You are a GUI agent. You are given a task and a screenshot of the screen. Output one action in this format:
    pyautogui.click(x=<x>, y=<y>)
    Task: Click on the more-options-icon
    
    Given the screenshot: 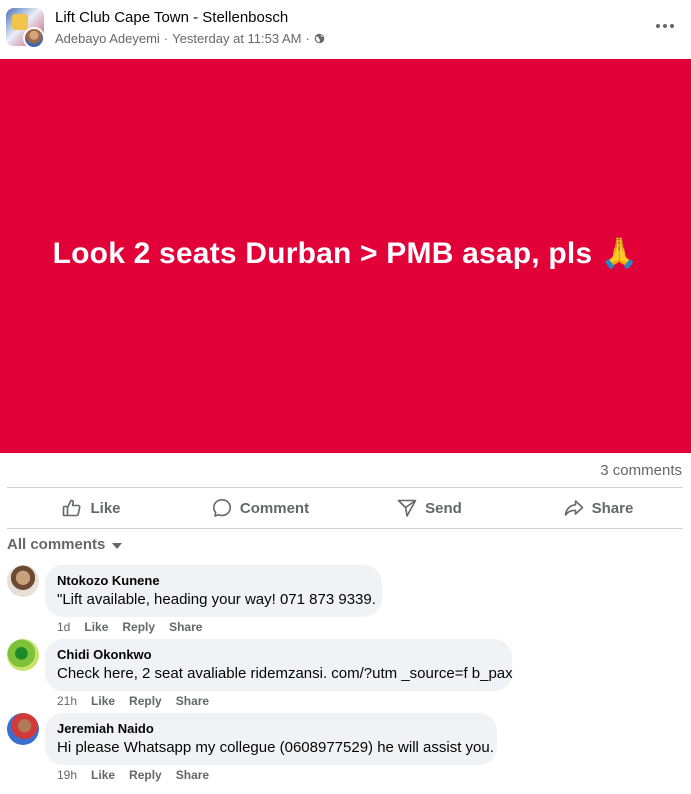 What is the action you would take?
    pyautogui.click(x=665, y=26)
    